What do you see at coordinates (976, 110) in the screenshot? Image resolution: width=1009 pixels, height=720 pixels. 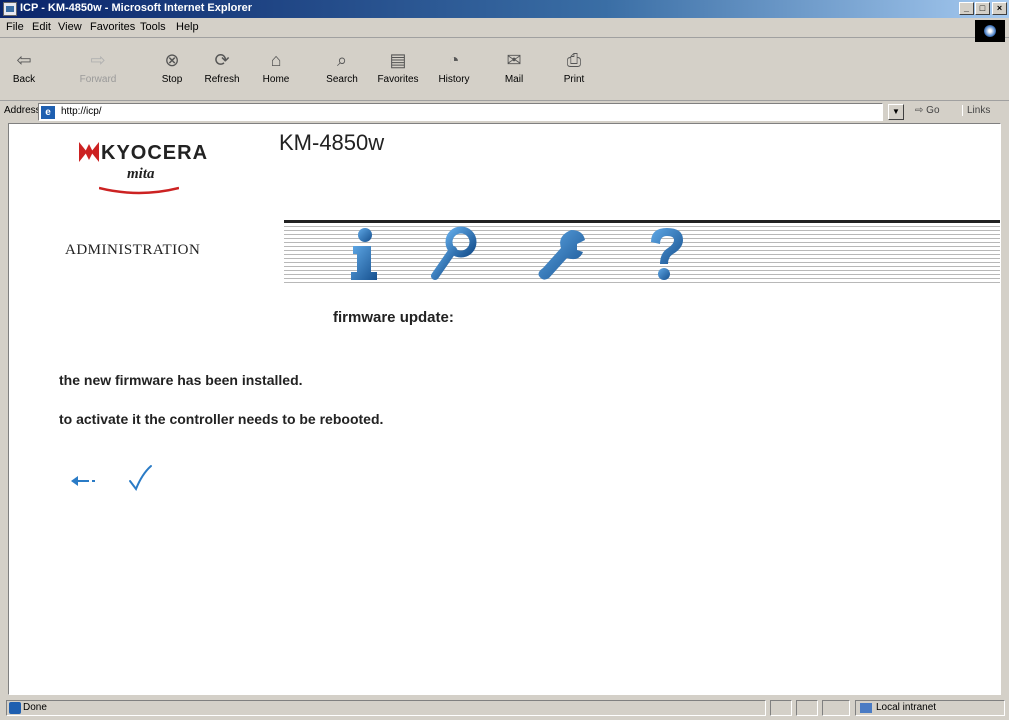 I see `links-button: Links` at bounding box center [976, 110].